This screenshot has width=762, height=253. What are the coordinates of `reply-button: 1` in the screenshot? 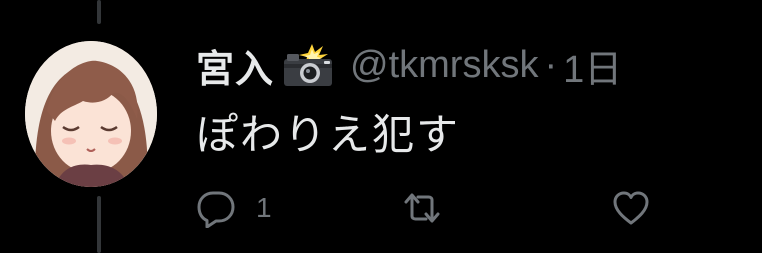 It's located at (234, 208).